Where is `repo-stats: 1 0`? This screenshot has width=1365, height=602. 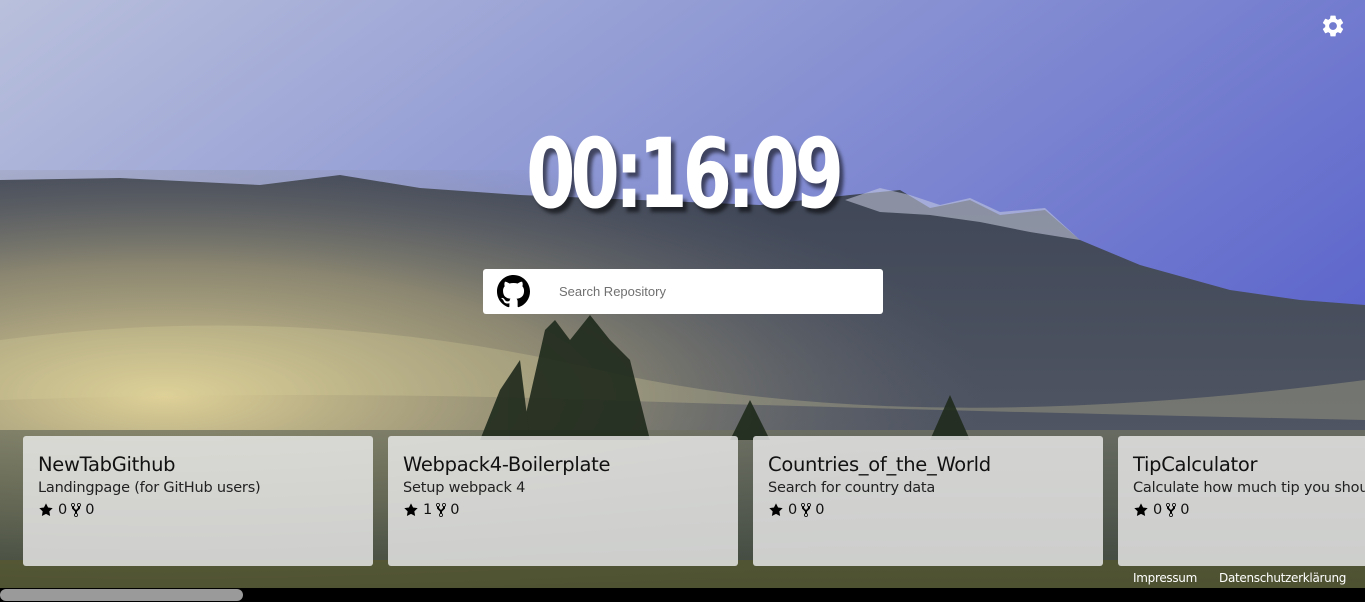
repo-stats: 1 0 is located at coordinates (563, 510).